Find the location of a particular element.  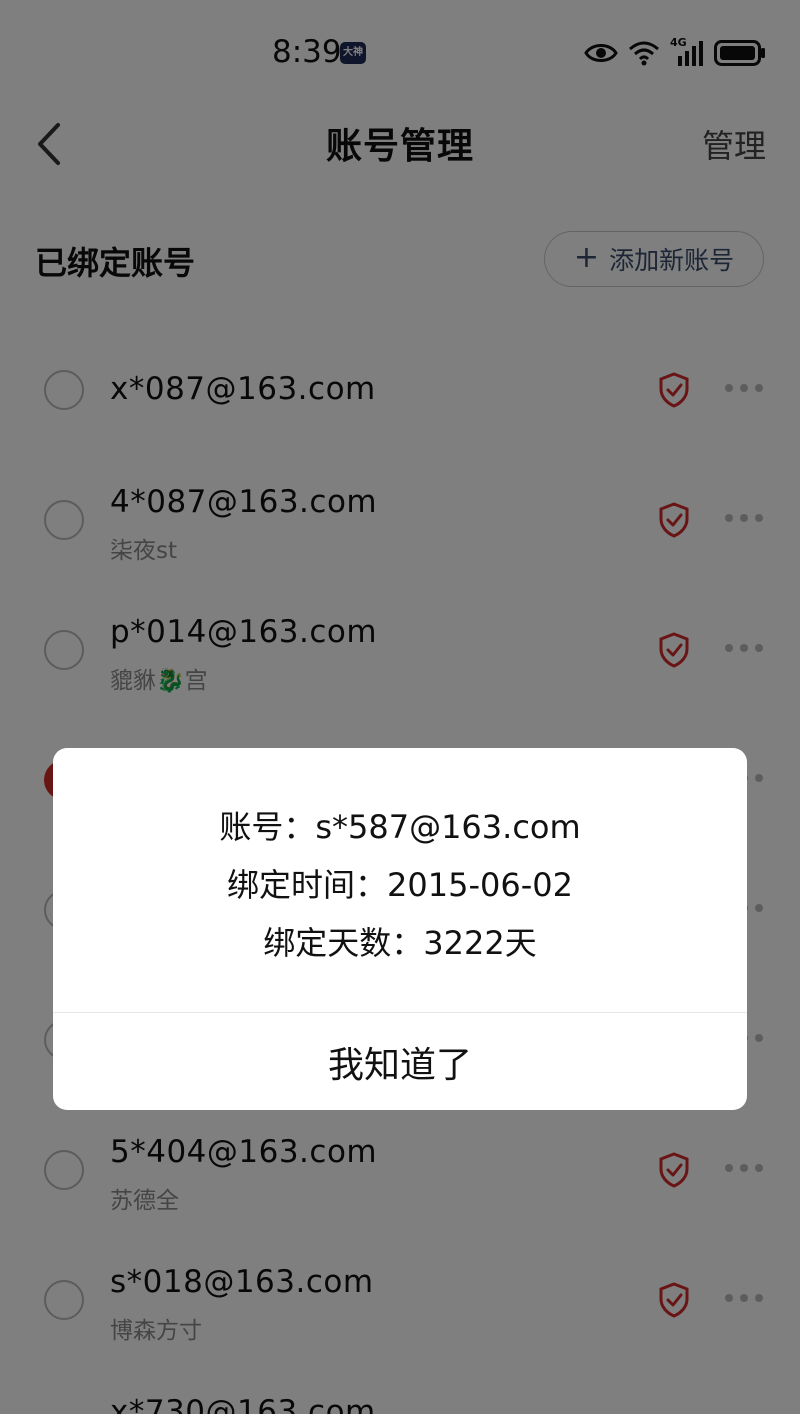

dialog-account-line: 账号：s*587@163.com is located at coordinates (400, 827).